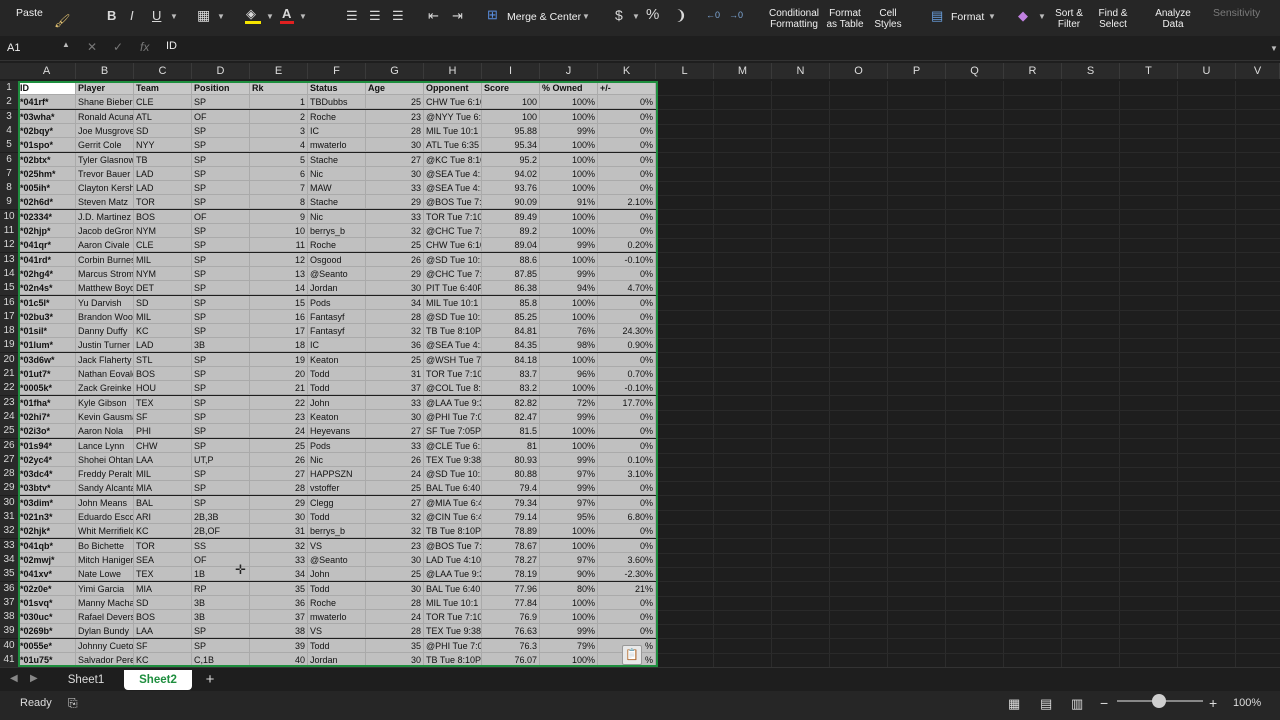 The width and height of the screenshot is (1280, 720). Describe the element at coordinates (9, 260) in the screenshot. I see `row-header: 13` at that location.